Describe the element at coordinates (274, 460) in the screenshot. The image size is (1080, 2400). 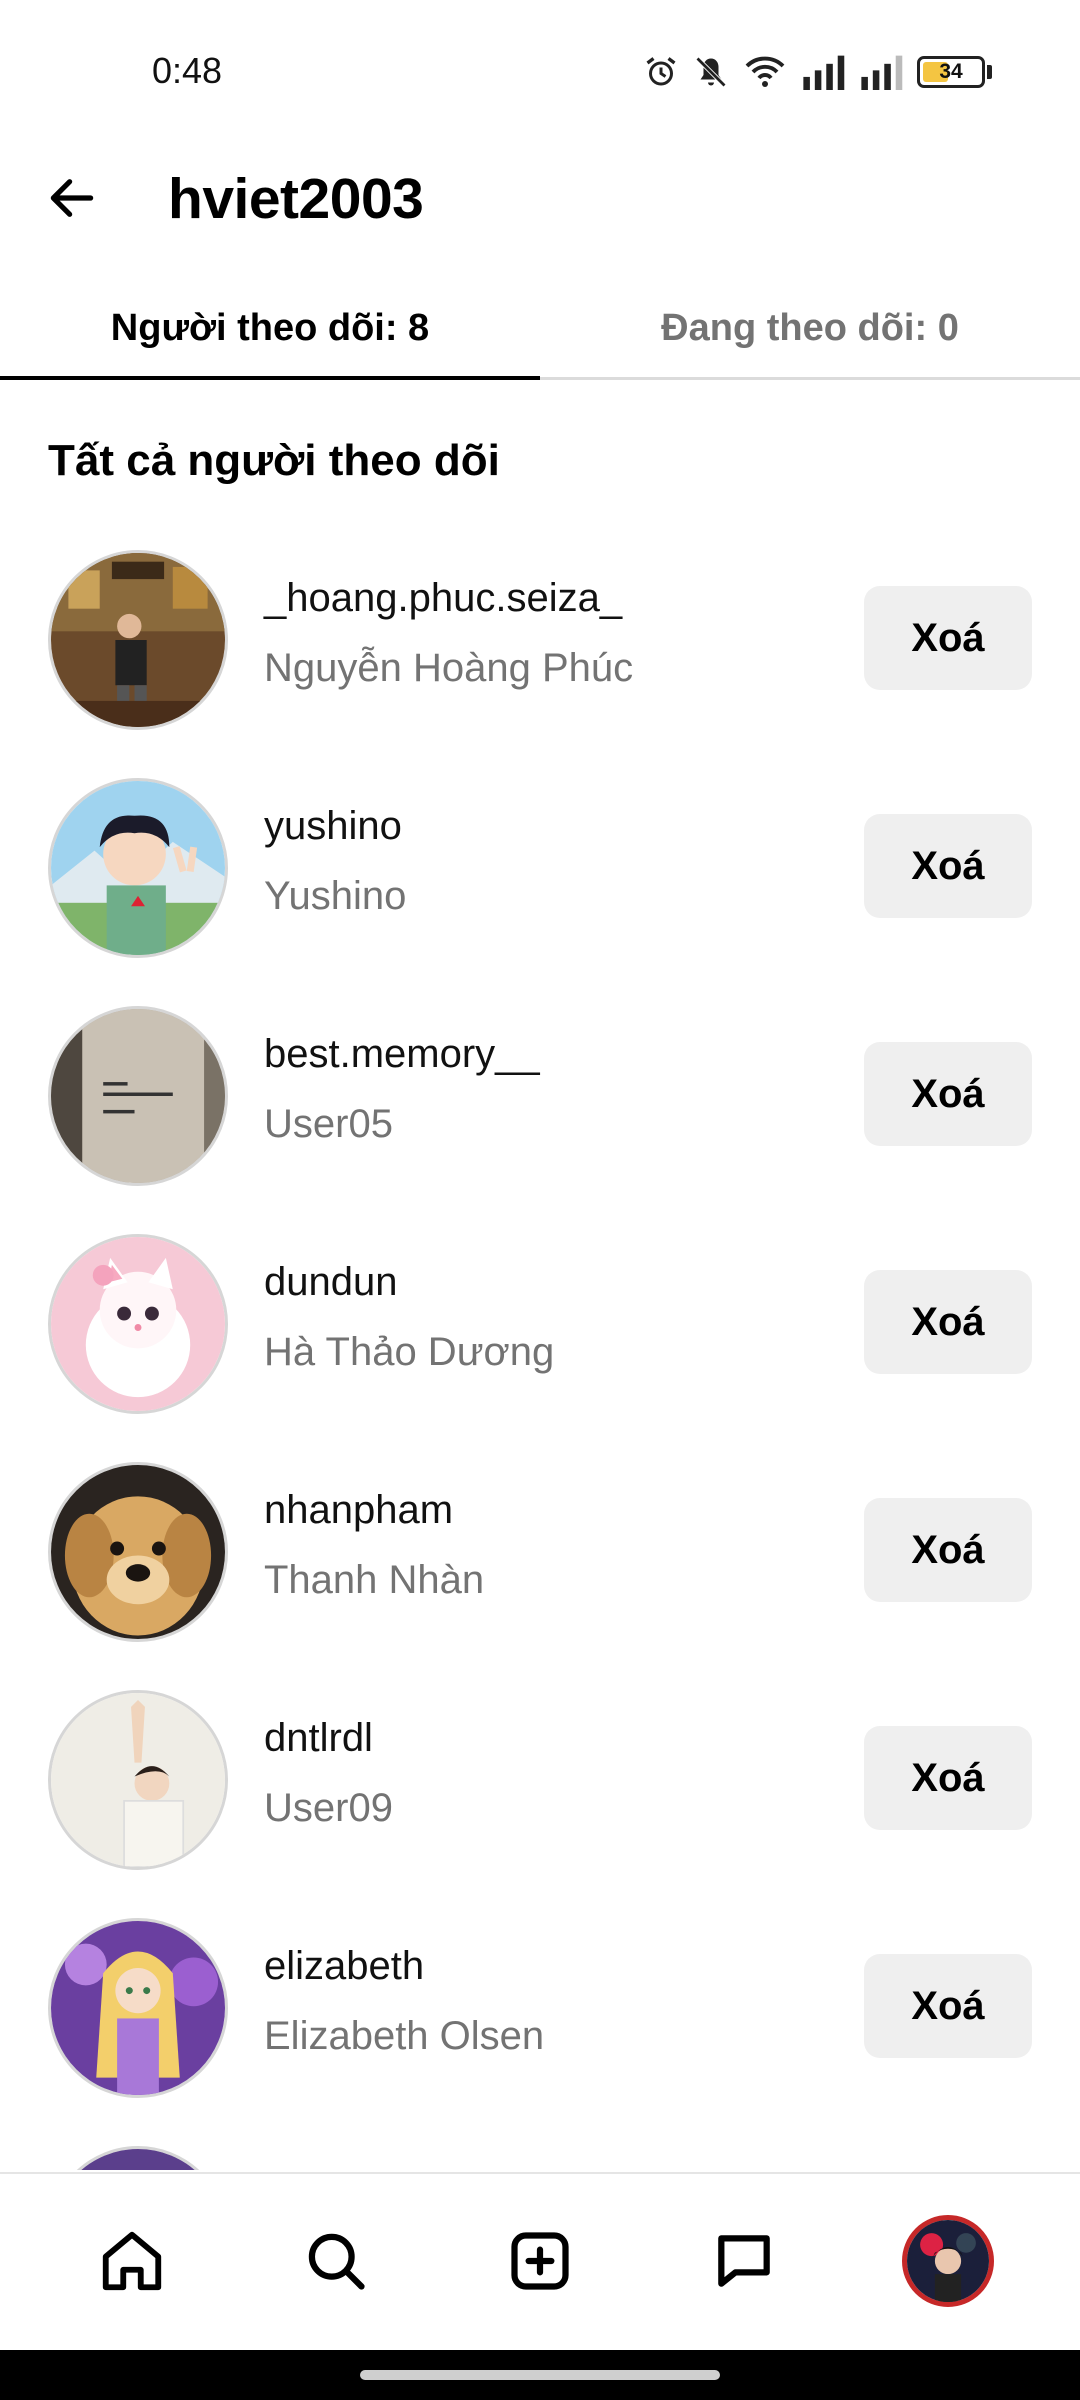
I see `section-title: Tất cả người theo dõi` at that location.